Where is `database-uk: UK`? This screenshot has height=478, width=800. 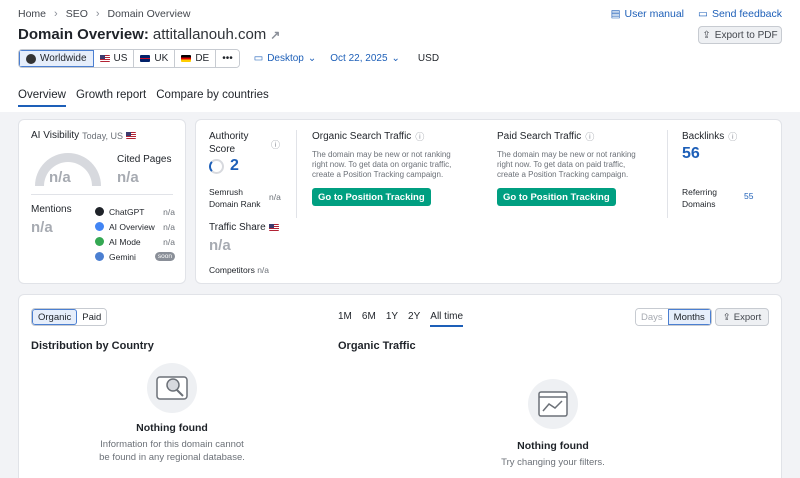
database-uk: UK is located at coordinates (155, 58).